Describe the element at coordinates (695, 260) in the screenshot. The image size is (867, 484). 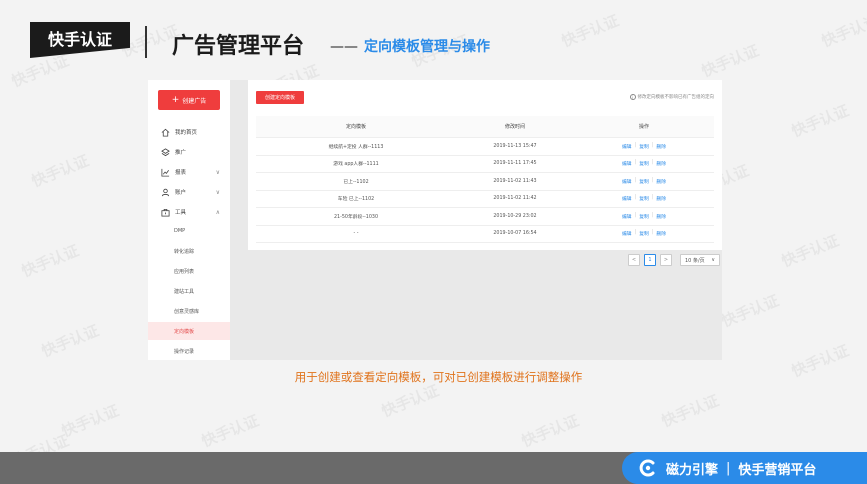
I see `page-size-value: 10 条/页` at that location.